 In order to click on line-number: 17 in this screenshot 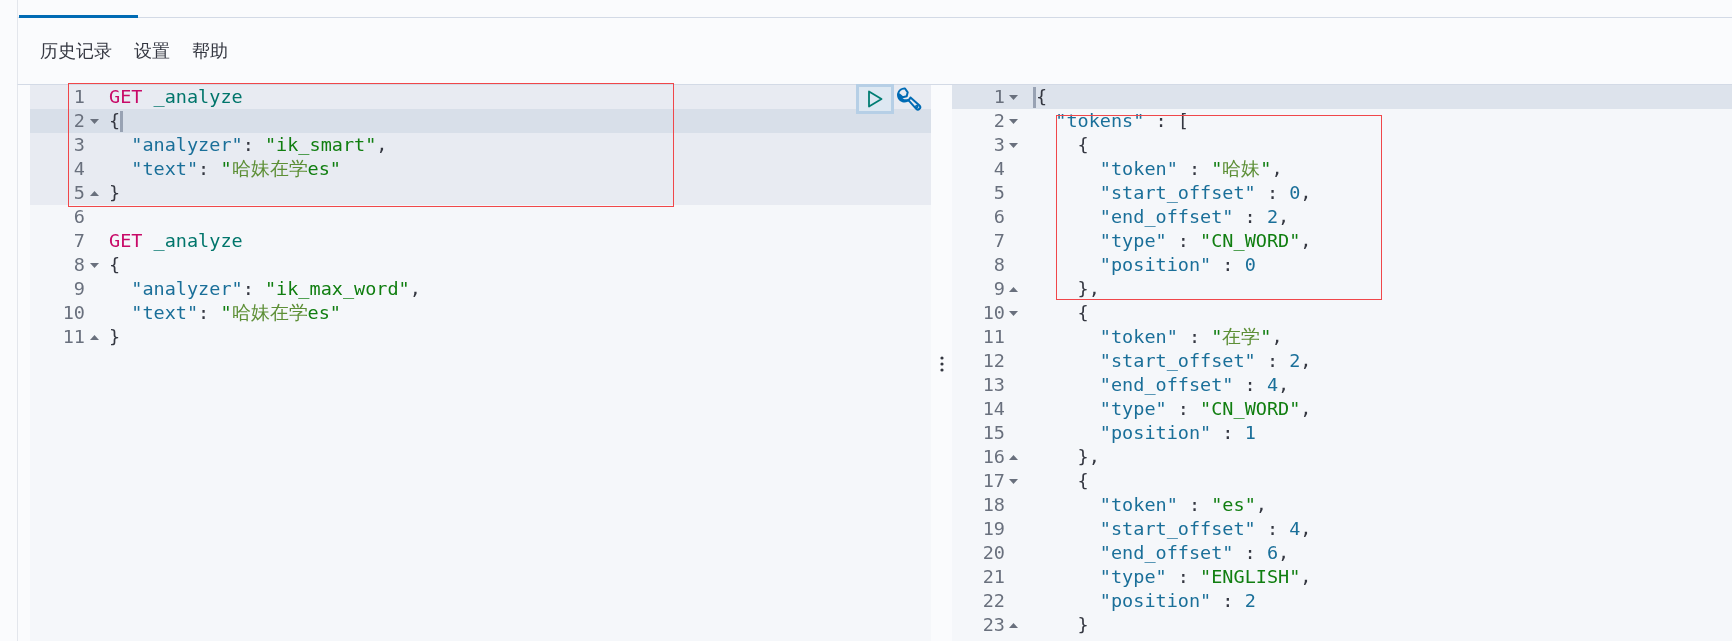, I will do `click(993, 481)`.